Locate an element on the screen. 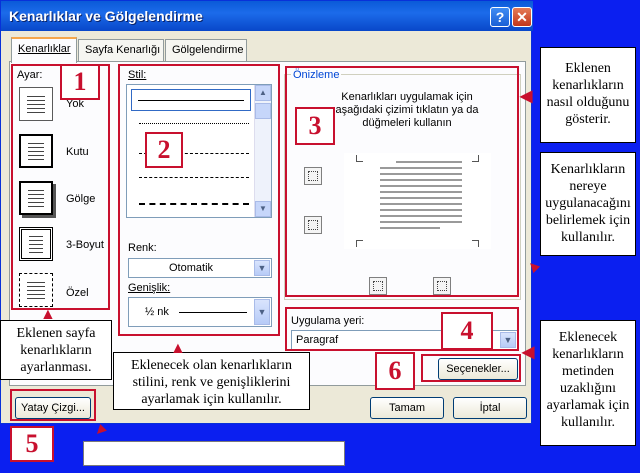 Image resolution: width=640 pixels, height=473 pixels. callout-number-5: 5 is located at coordinates (32, 444).